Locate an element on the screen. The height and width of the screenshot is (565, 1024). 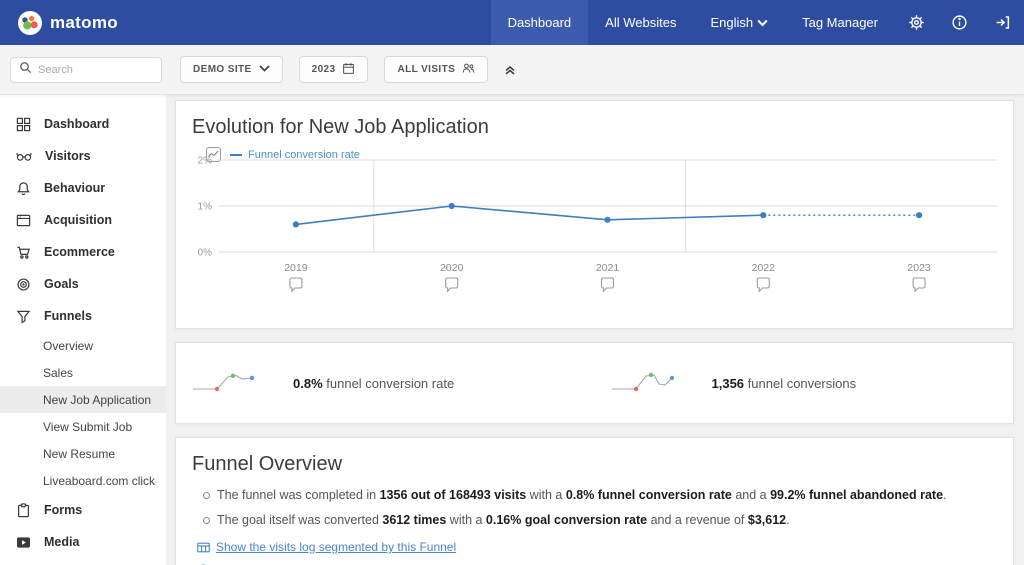
calendar-icon is located at coordinates (348, 70).